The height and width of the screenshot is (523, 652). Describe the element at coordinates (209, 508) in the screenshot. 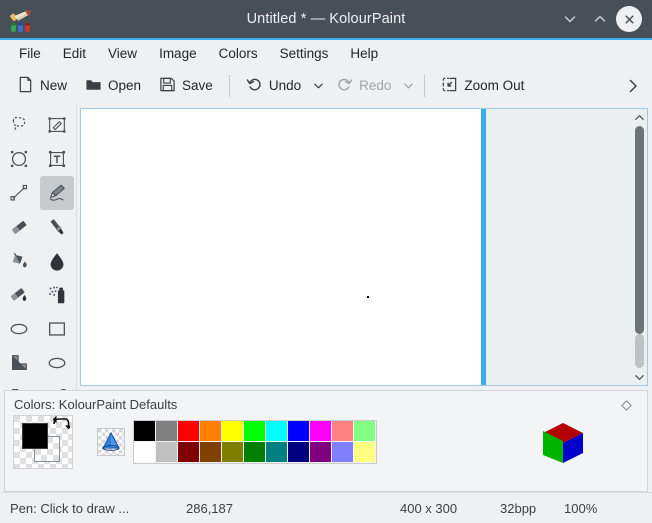

I see `status-cursor-position: 286,187` at that location.